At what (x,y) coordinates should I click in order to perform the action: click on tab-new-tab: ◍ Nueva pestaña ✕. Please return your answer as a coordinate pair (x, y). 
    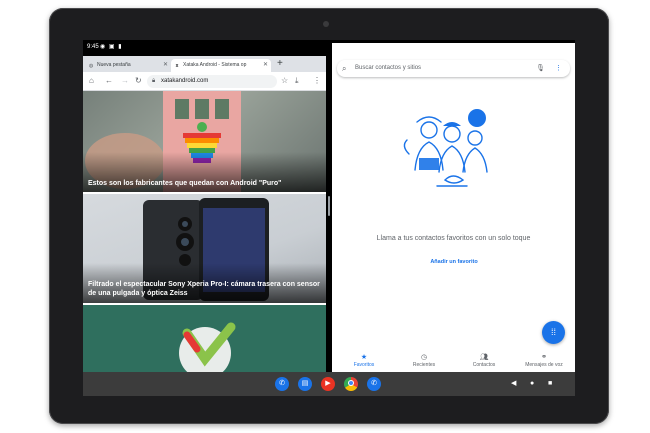
    Looking at the image, I should click on (128, 65).